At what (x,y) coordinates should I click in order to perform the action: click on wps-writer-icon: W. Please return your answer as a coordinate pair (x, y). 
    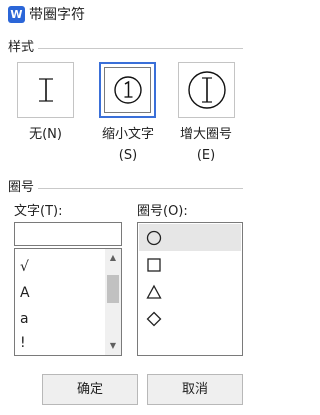
    Looking at the image, I should click on (16, 14).